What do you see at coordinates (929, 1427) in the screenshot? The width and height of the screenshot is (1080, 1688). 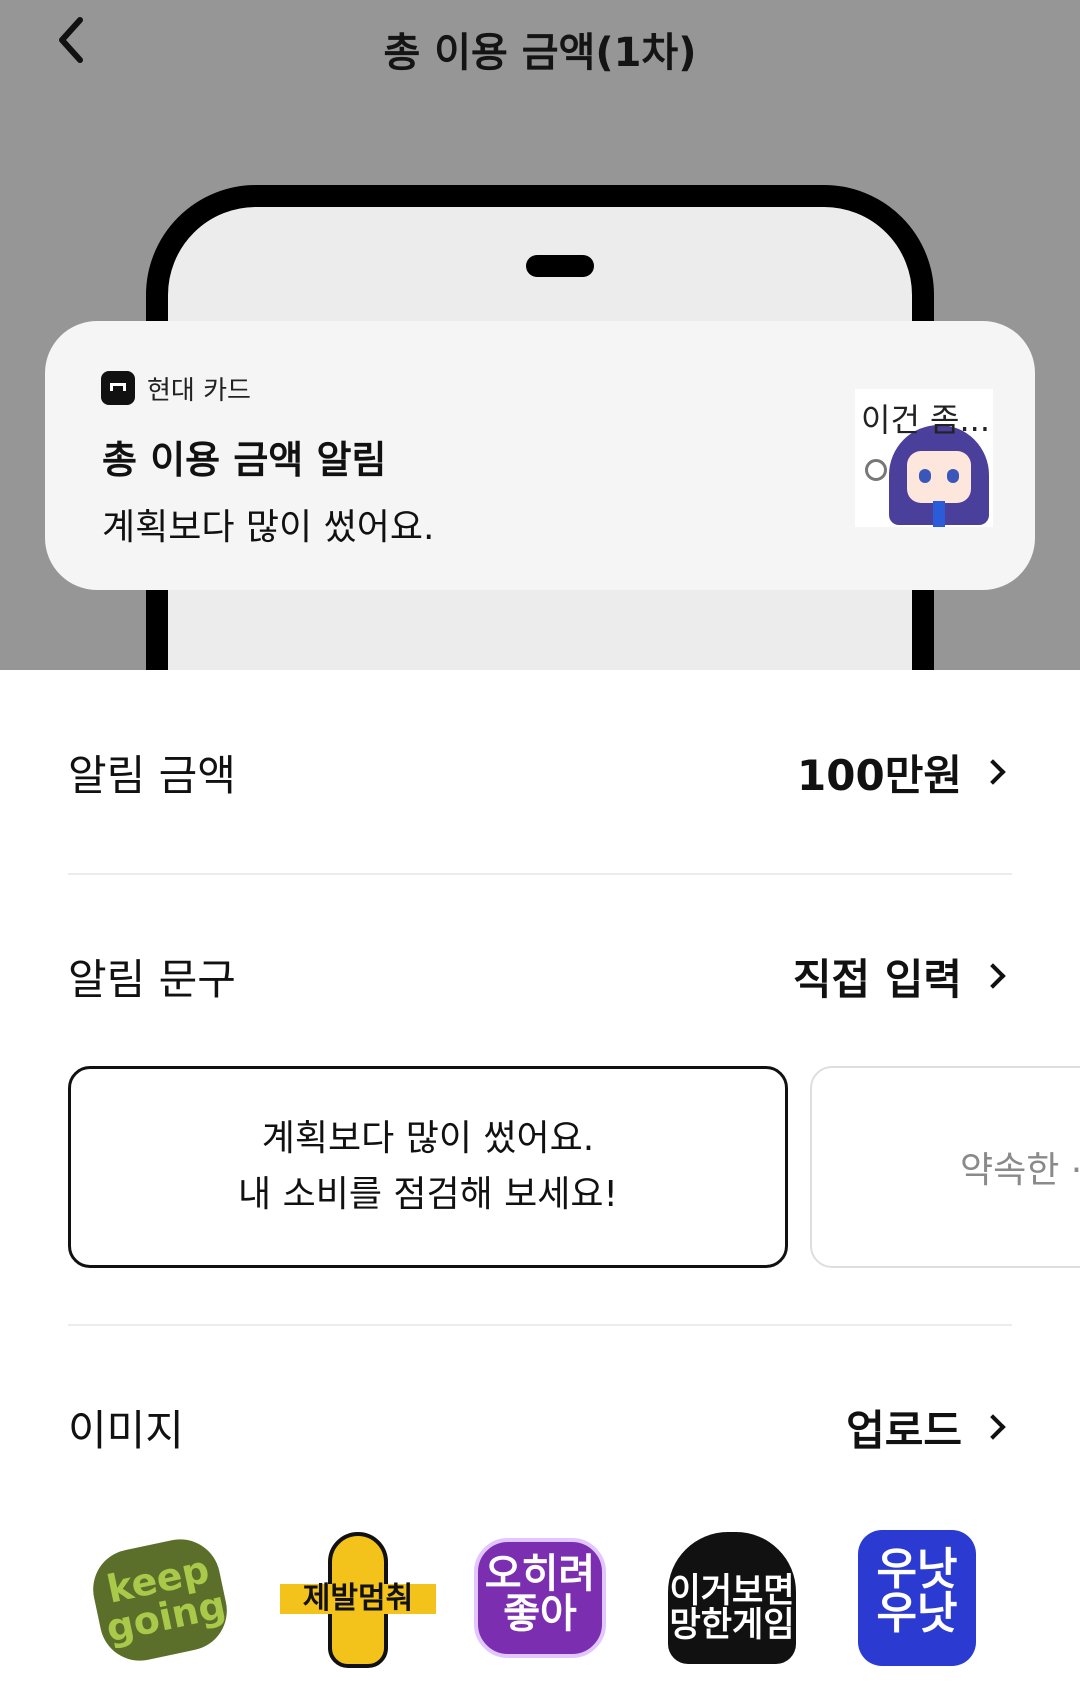 I see `upload-link: 업로드` at bounding box center [929, 1427].